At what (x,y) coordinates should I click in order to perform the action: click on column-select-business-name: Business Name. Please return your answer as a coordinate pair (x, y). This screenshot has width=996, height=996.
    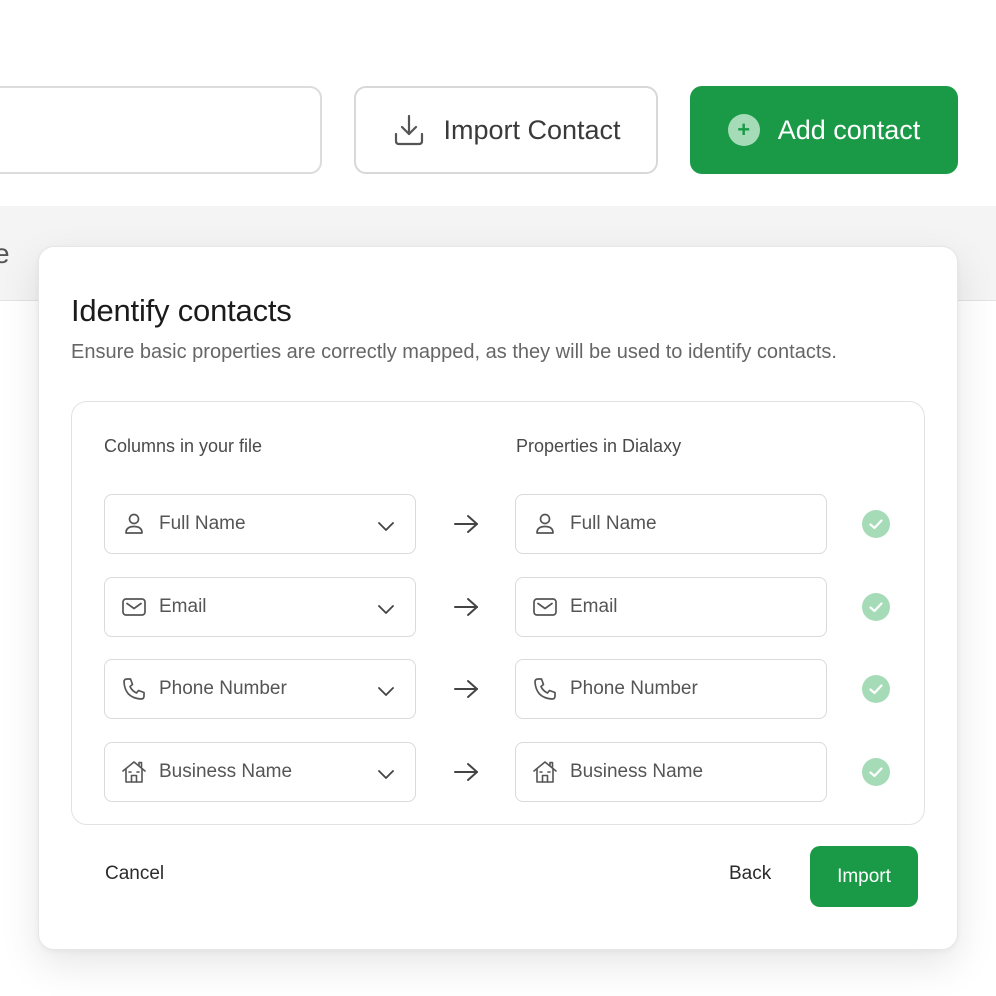
    Looking at the image, I should click on (260, 772).